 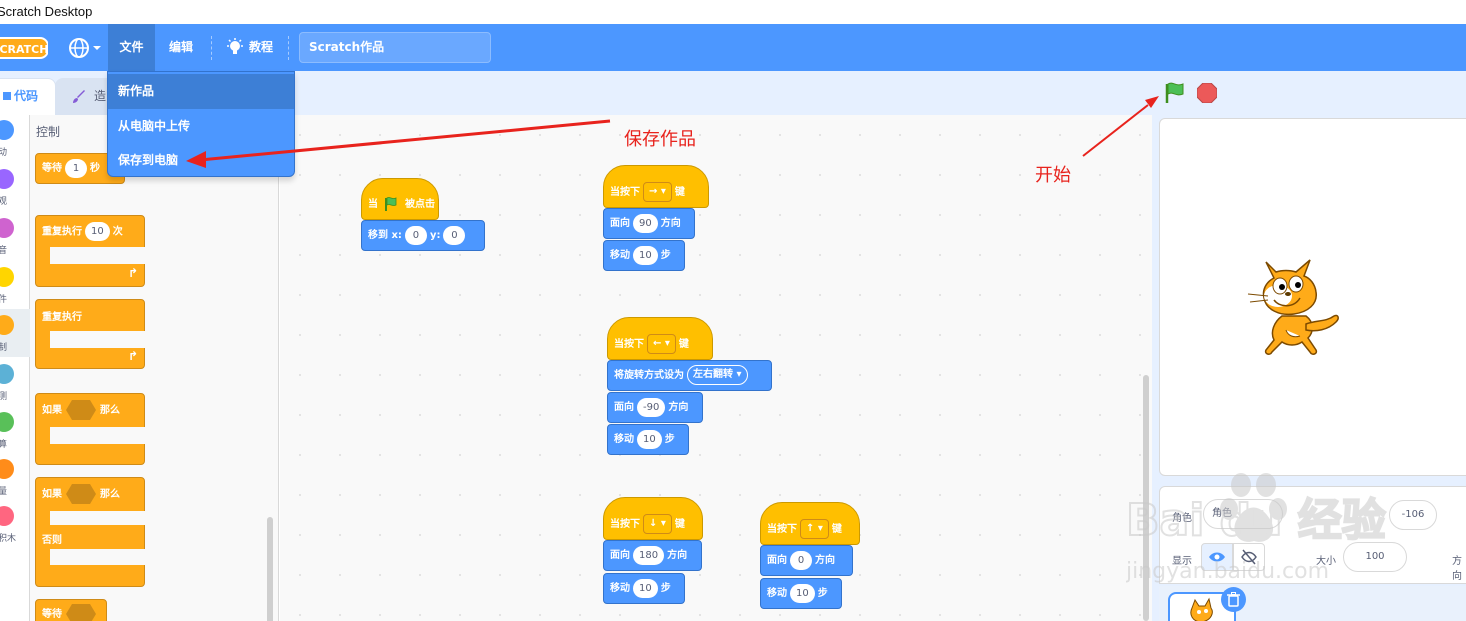 What do you see at coordinates (76, 168) in the screenshot?
I see `wait-value: 1` at bounding box center [76, 168].